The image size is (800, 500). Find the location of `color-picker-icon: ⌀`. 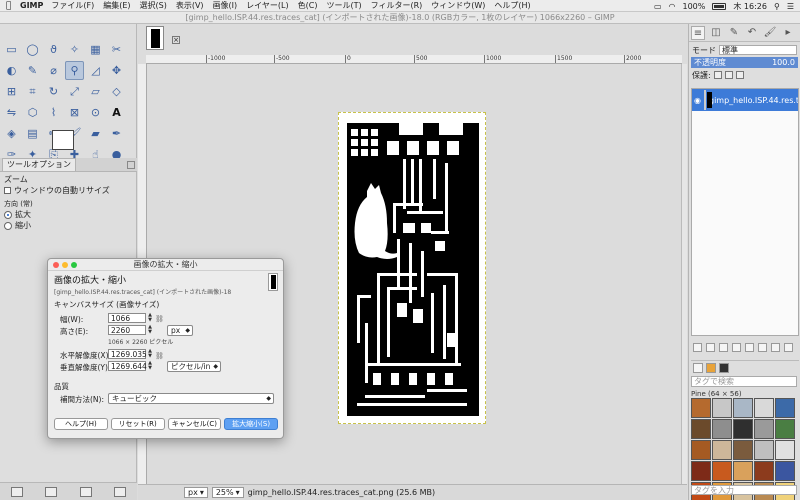

color-picker-icon: ⌀ is located at coordinates (53, 70).